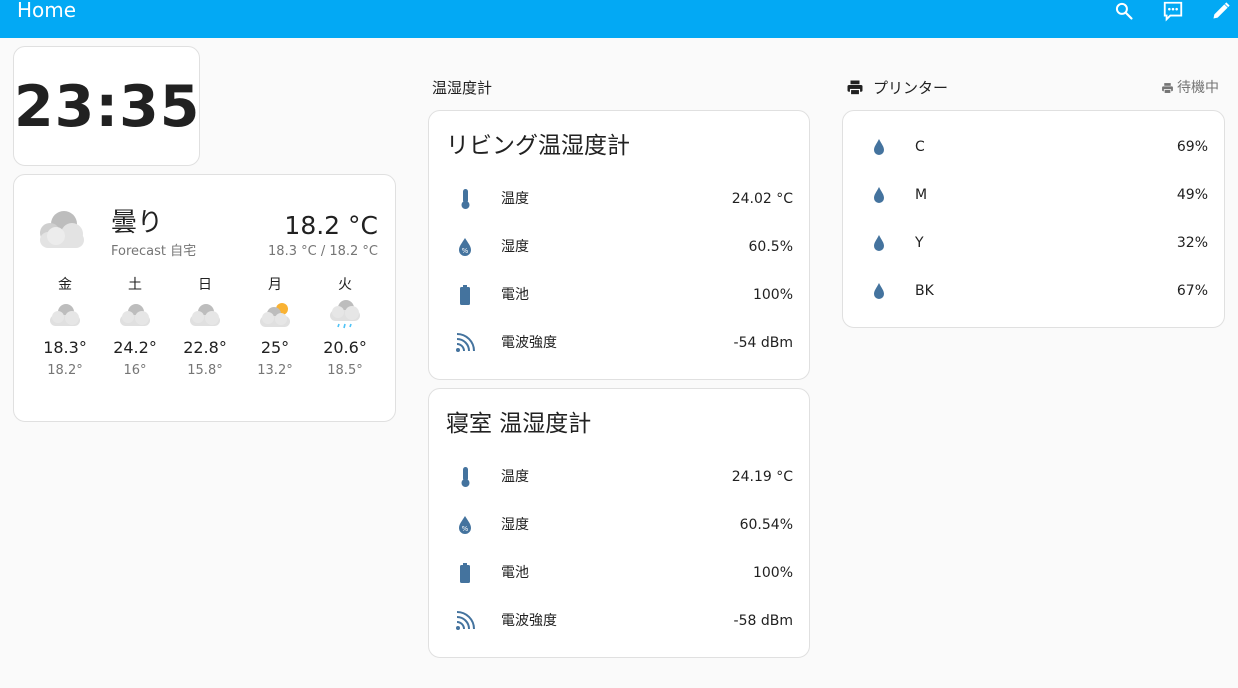 Image resolution: width=1238 pixels, height=688 pixels. What do you see at coordinates (462, 88) in the screenshot?
I see `sensors-section-title: 温湿度計` at bounding box center [462, 88].